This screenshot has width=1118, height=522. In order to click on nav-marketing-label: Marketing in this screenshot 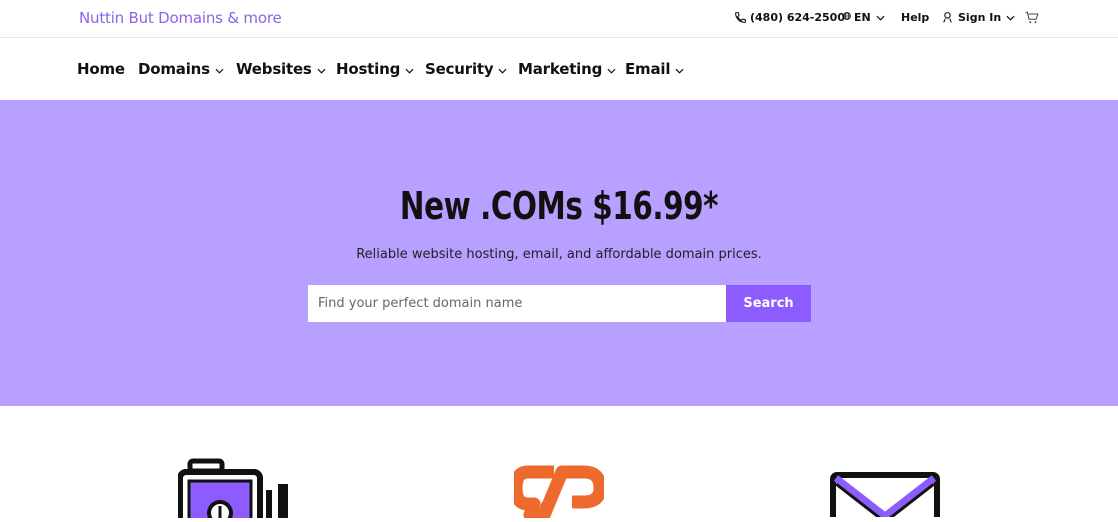, I will do `click(560, 69)`.